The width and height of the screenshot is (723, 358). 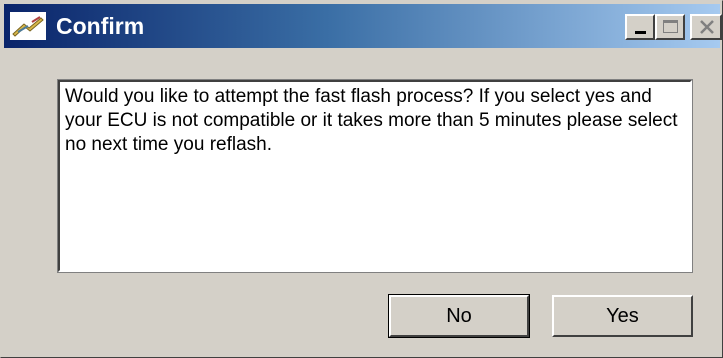 I want to click on title-bar: Confirm, so click(x=363, y=26).